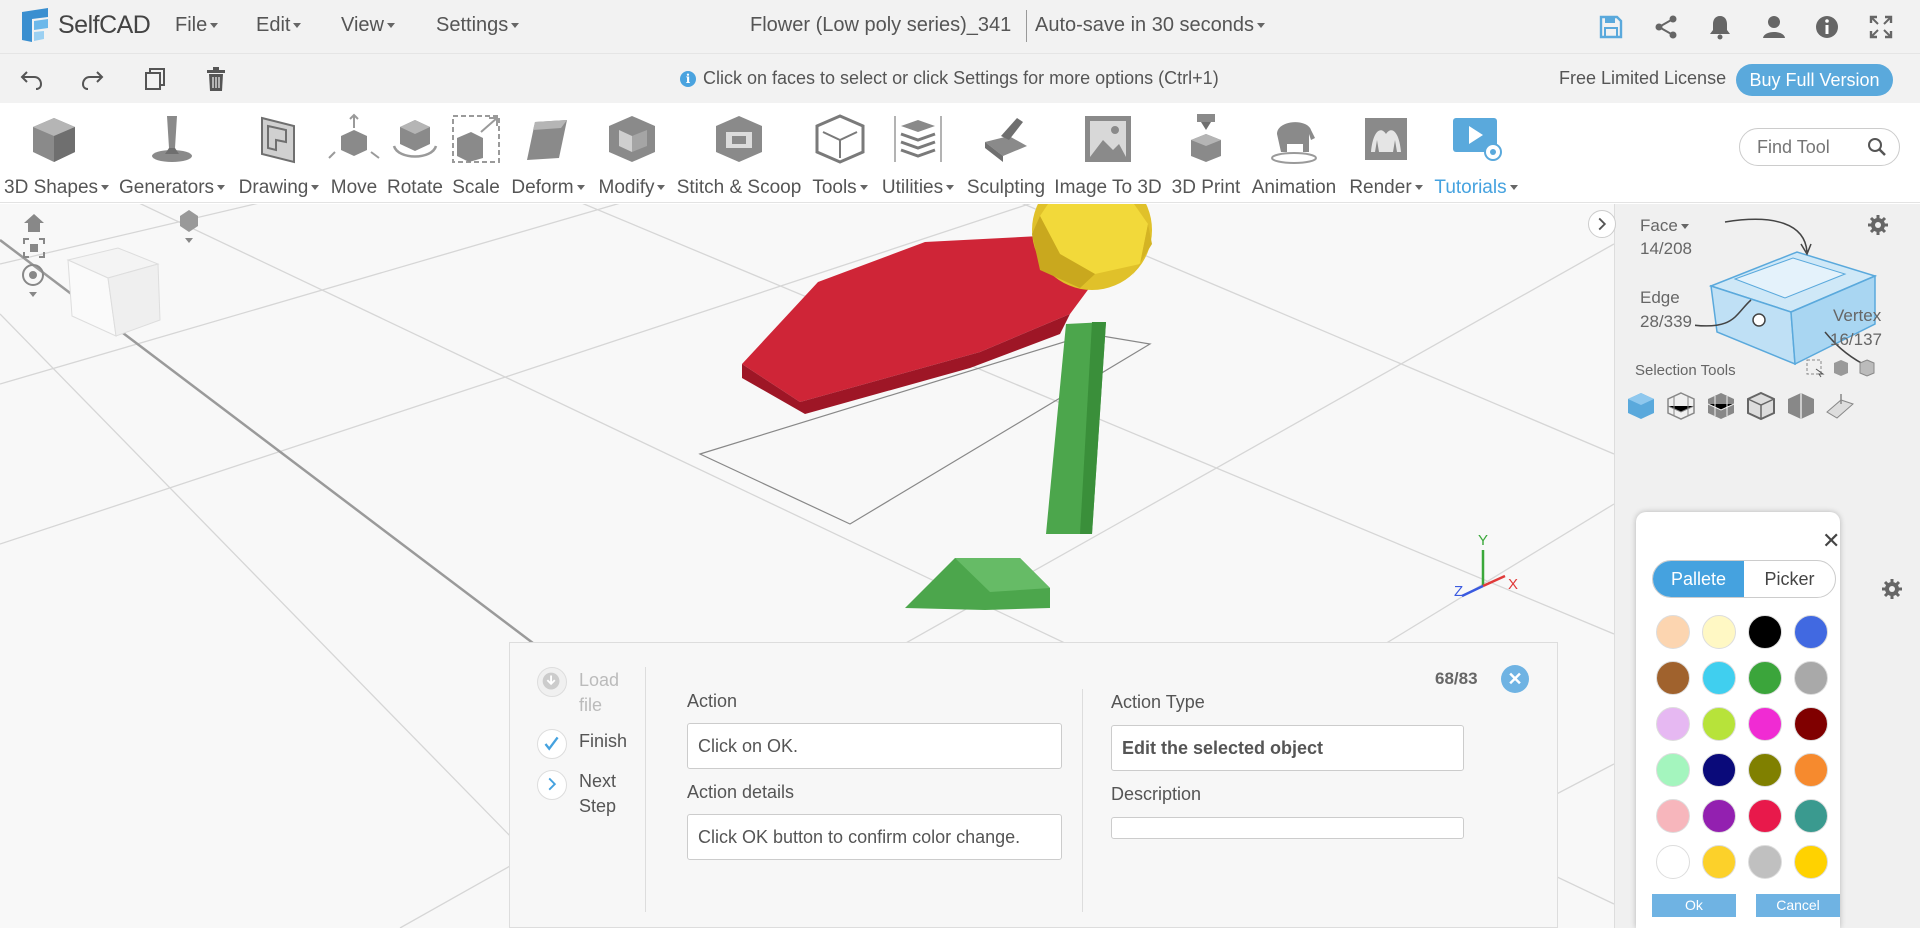 The height and width of the screenshot is (928, 1920). I want to click on flower-leaf, so click(977, 584).